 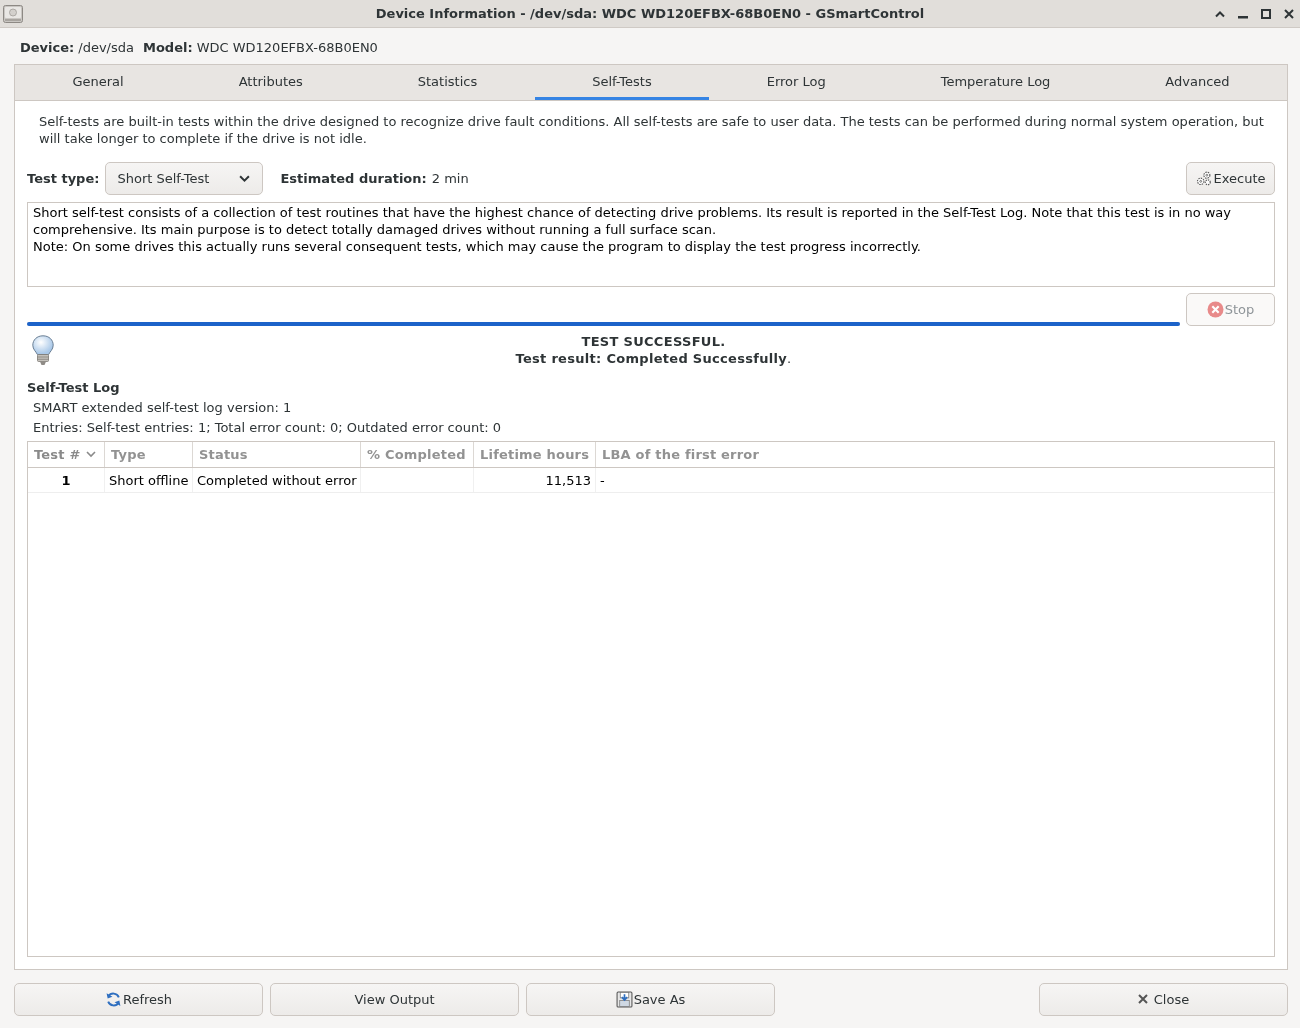 What do you see at coordinates (47, 47) in the screenshot?
I see `device-label: Device:` at bounding box center [47, 47].